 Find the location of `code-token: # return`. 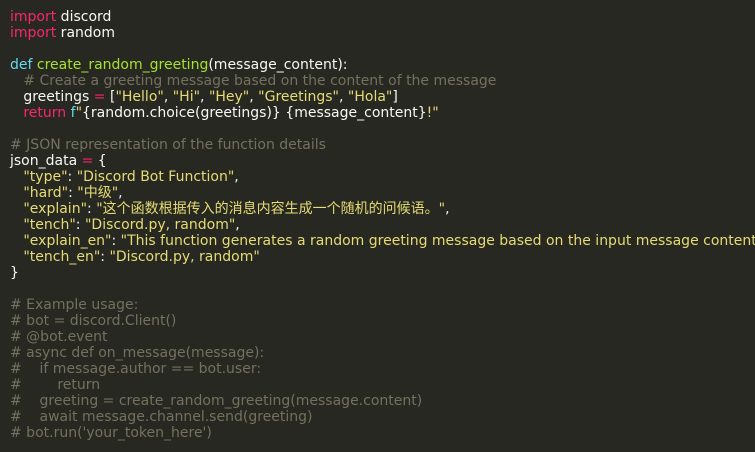

code-token: # return is located at coordinates (55, 385).